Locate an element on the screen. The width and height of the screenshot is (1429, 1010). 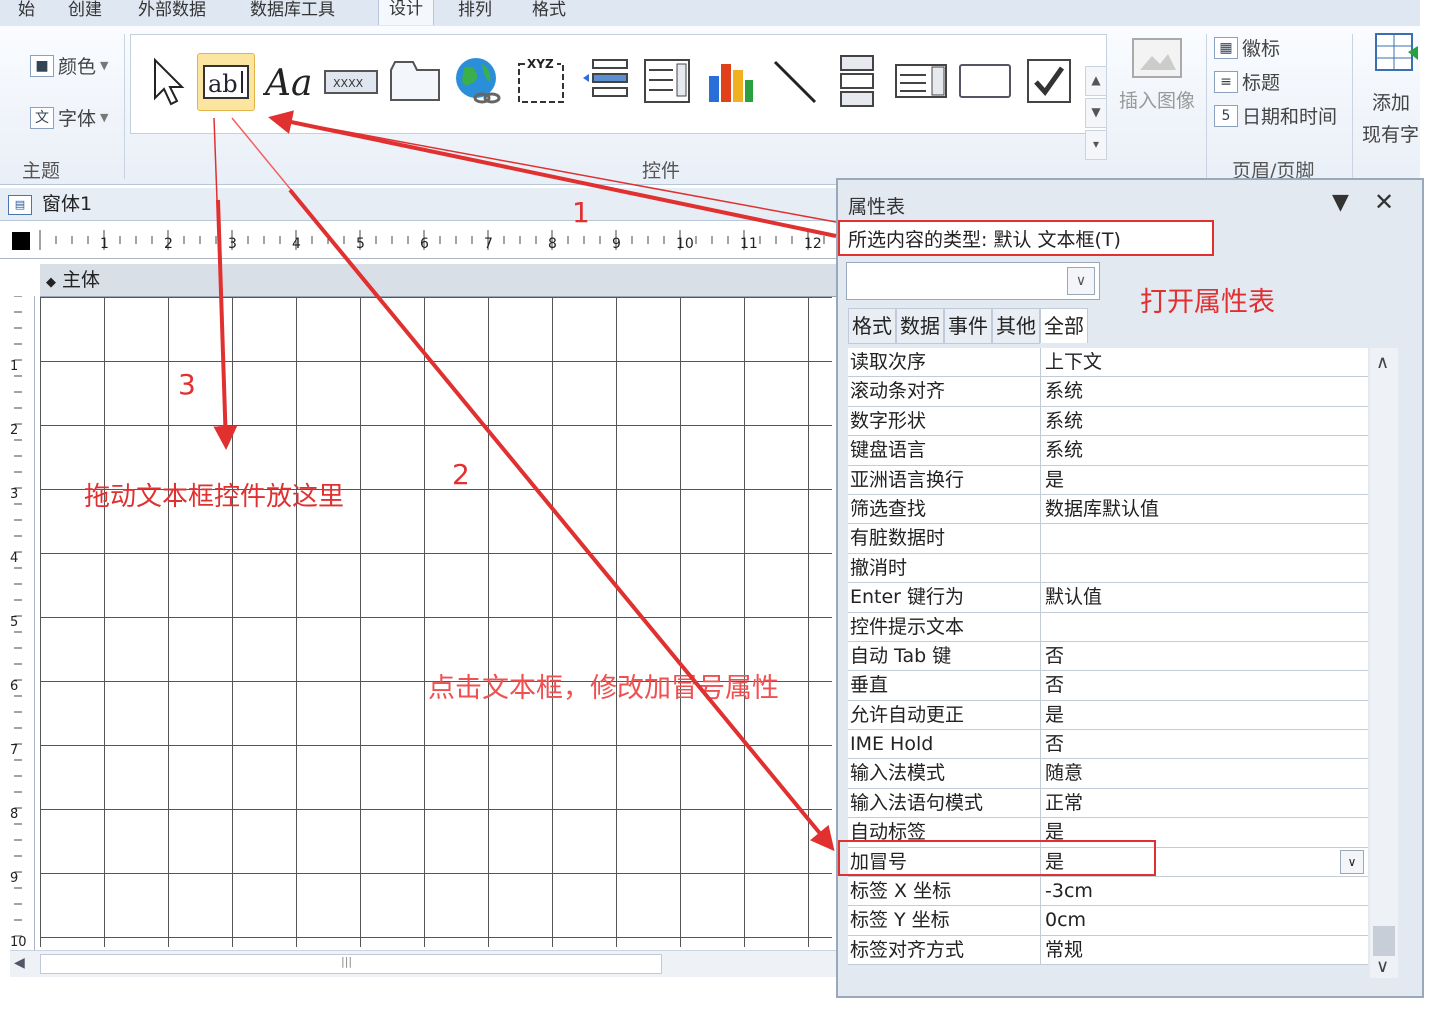
tab-create: 创建 is located at coordinates (85, 11).